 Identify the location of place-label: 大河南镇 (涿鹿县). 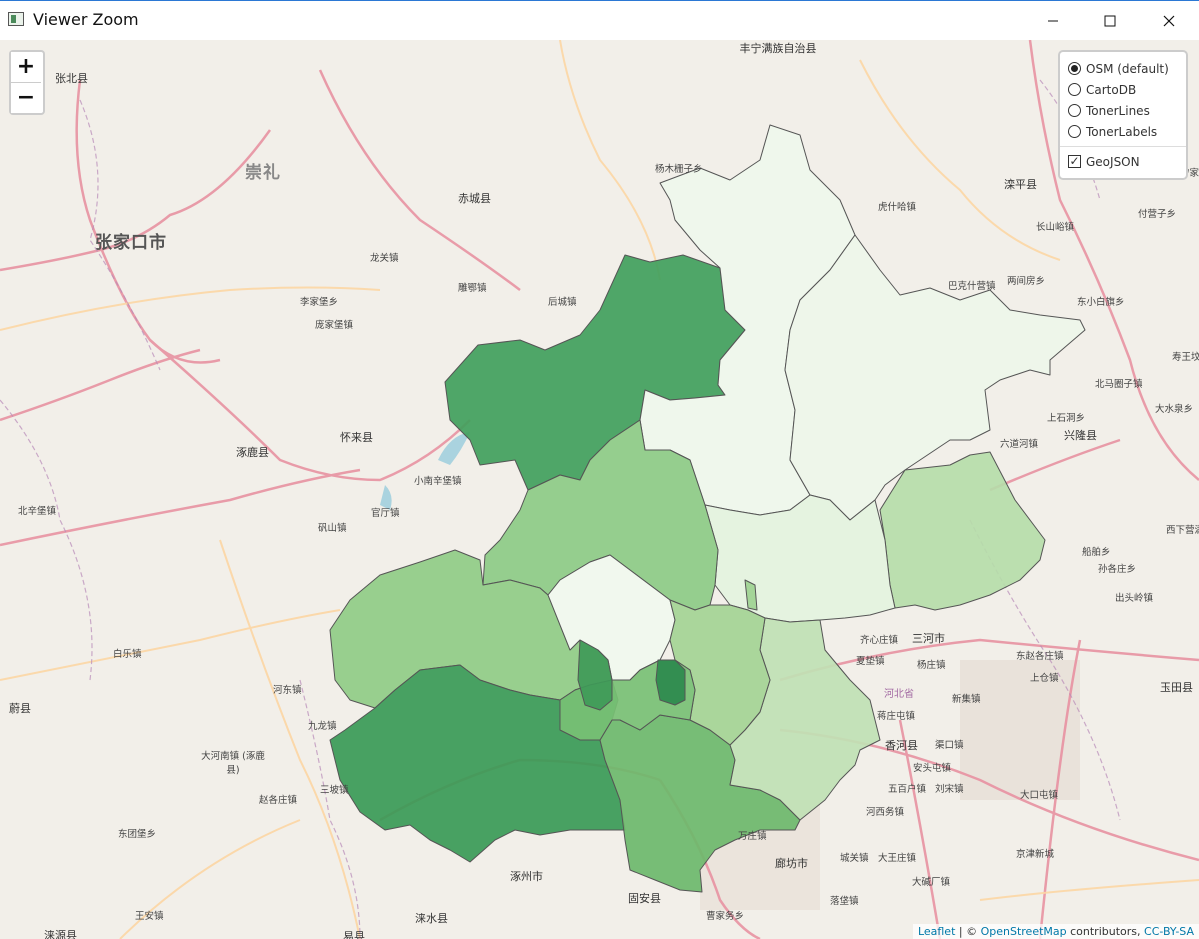
(233, 763).